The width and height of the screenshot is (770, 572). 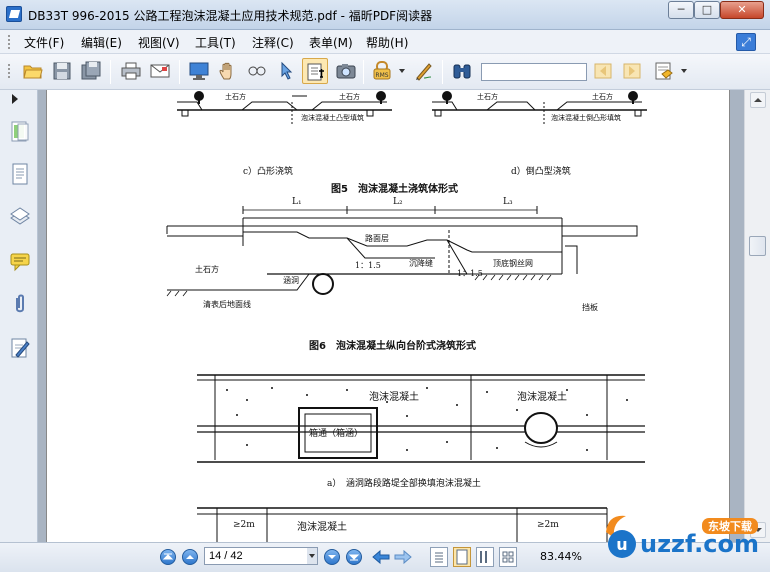 I want to click on facing-view-button, so click(x=485, y=557).